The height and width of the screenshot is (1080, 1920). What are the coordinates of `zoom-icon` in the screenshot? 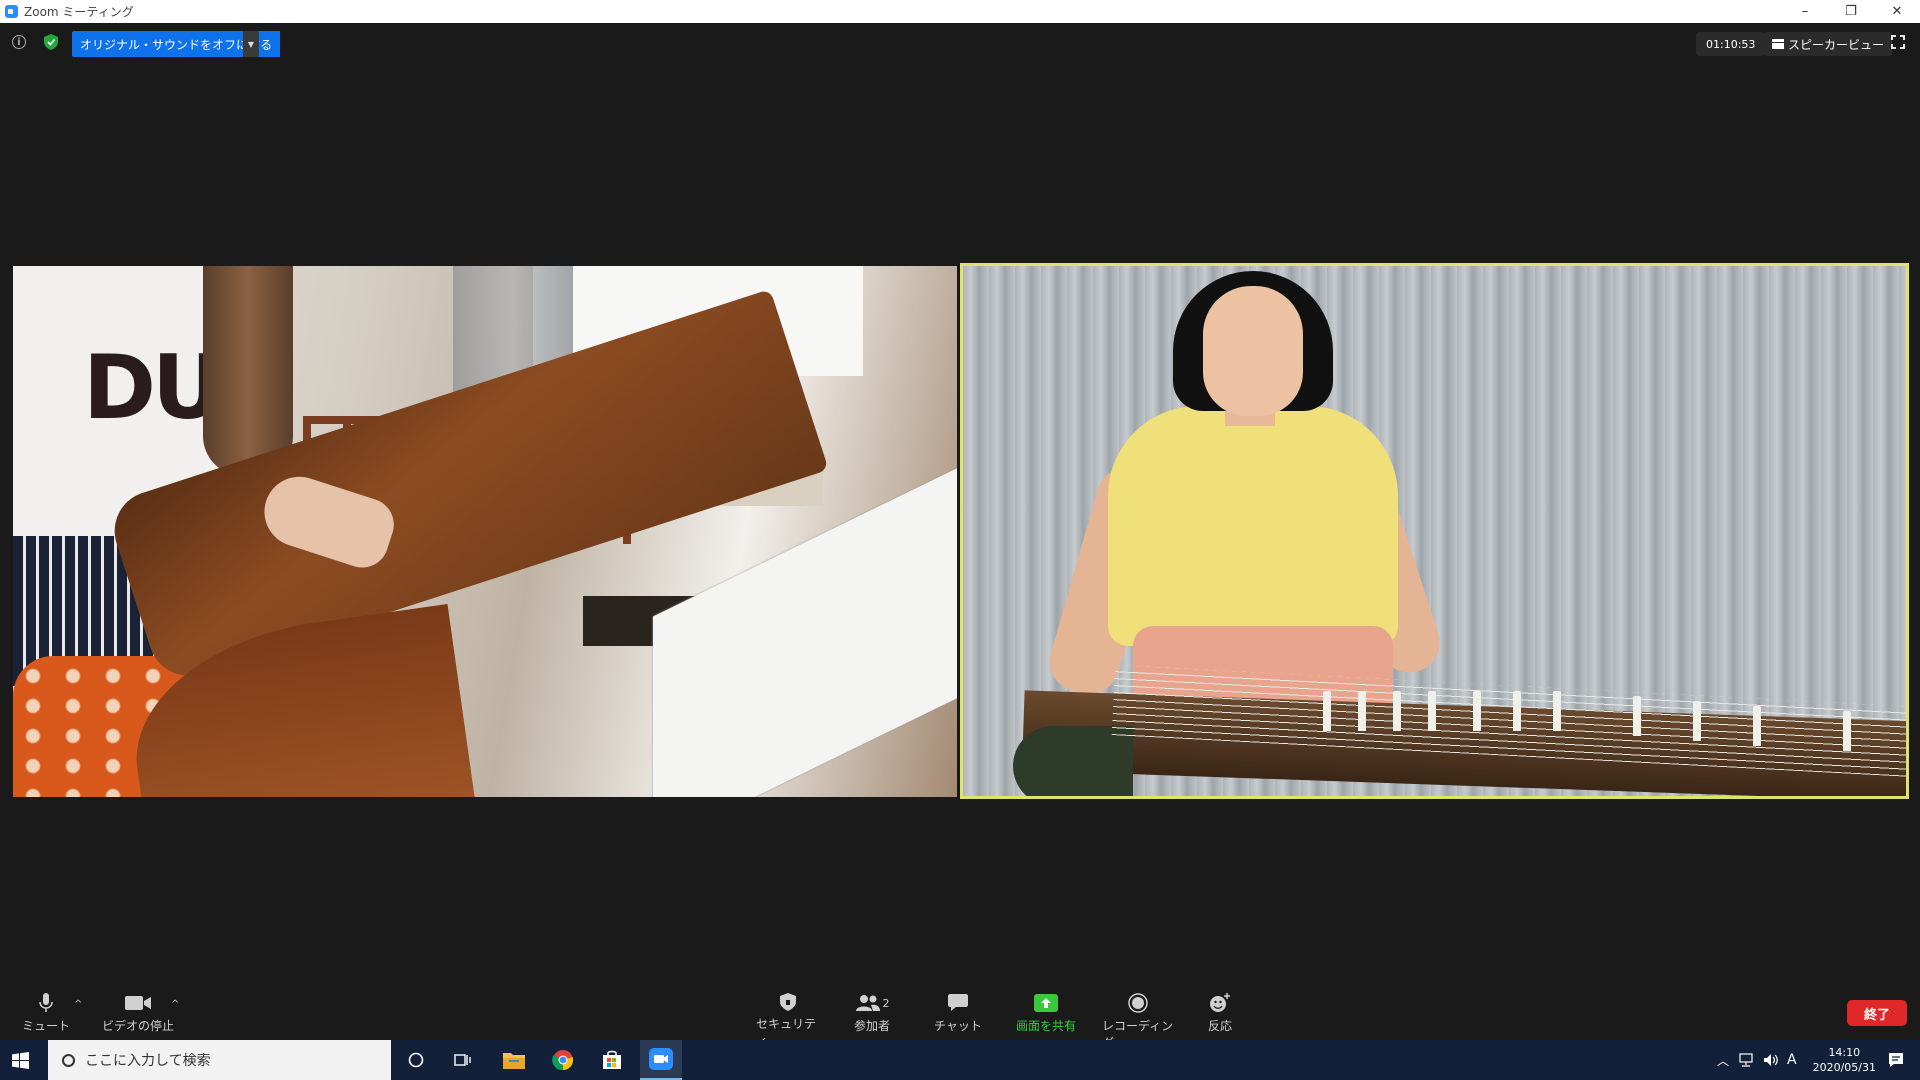 It's located at (661, 1059).